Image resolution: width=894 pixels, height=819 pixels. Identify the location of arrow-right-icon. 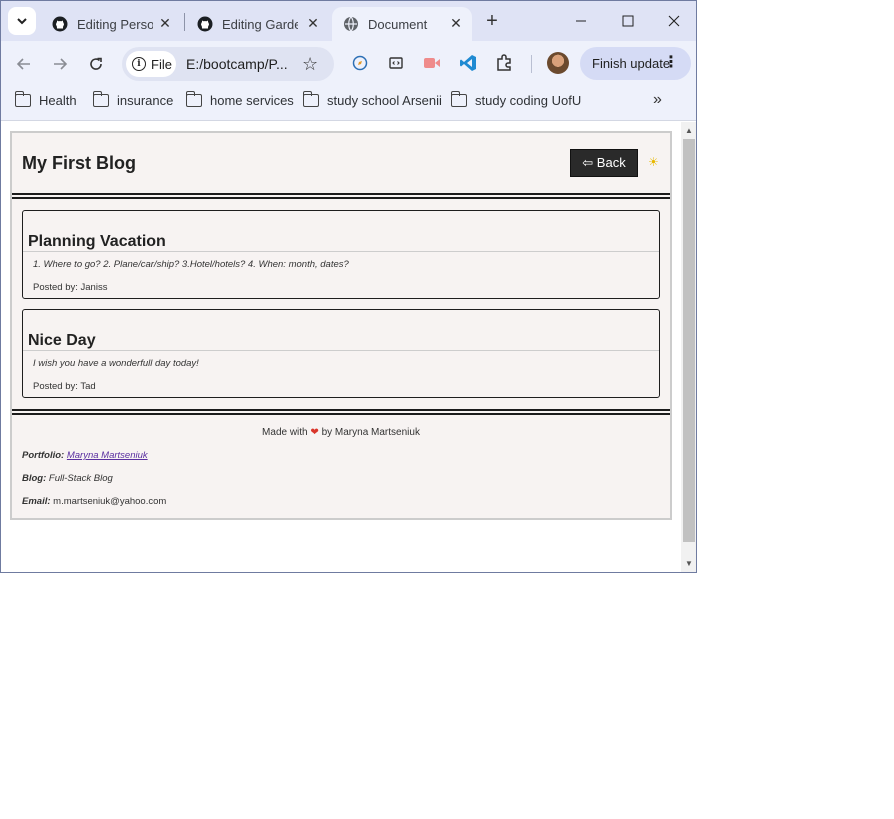
(61, 64).